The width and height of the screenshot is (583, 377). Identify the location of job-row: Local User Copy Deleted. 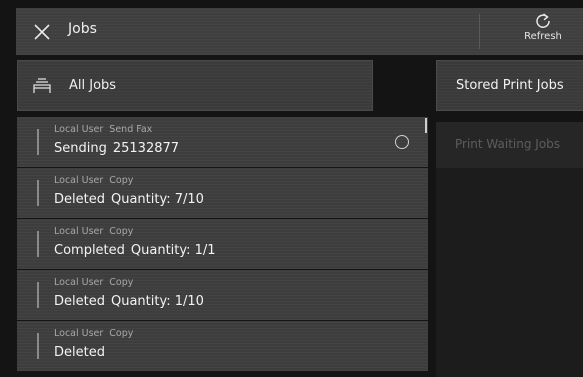
(222, 346).